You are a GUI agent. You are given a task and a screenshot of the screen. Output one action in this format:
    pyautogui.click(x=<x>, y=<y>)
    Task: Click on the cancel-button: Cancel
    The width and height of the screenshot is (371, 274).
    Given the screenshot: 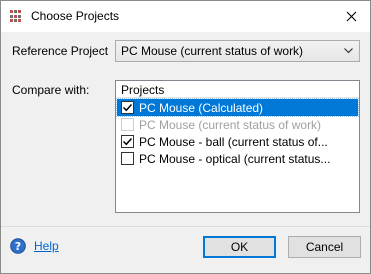 What is the action you would take?
    pyautogui.click(x=324, y=247)
    